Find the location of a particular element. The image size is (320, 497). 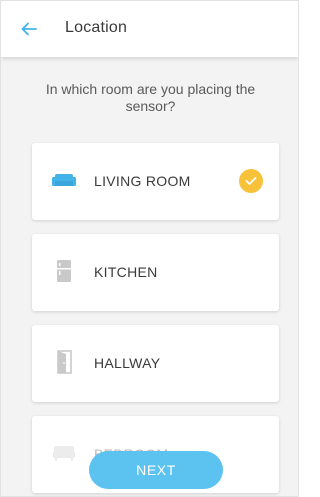

room-option-living-room: LIVING ROOM is located at coordinates (155, 181).